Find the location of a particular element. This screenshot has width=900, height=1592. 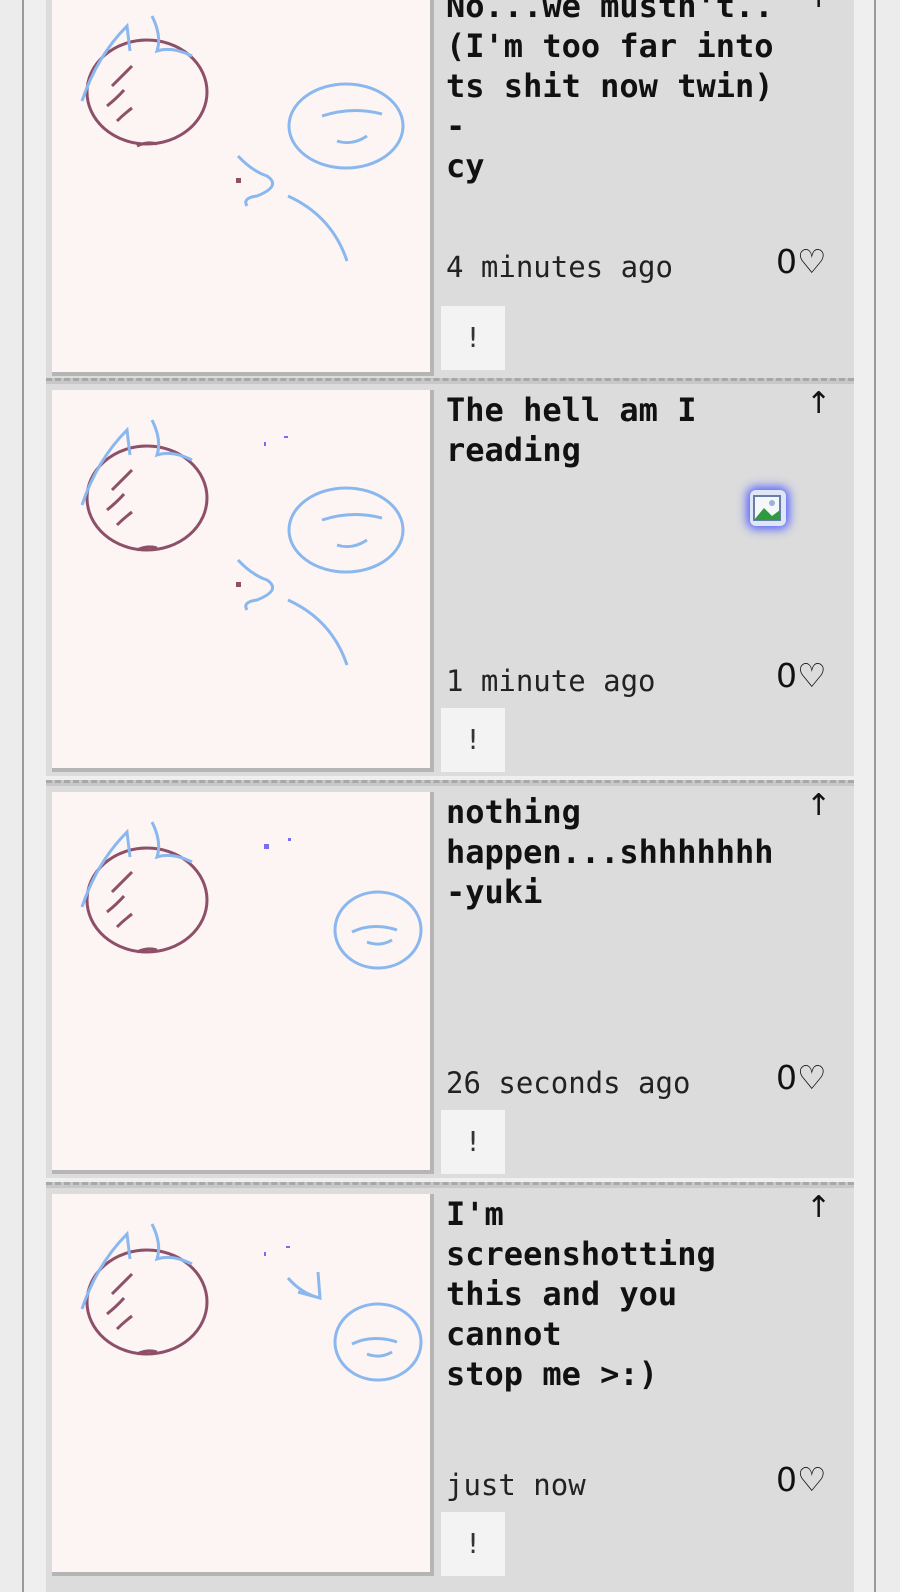

broken-image-icon is located at coordinates (768, 508).